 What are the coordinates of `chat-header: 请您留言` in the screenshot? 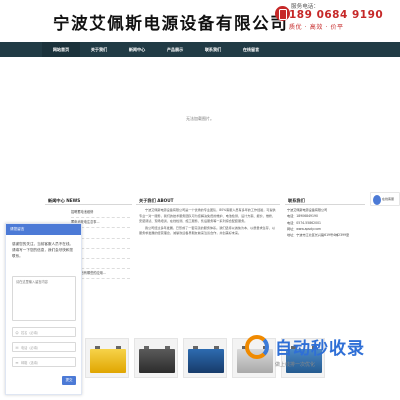 It's located at (43, 229).